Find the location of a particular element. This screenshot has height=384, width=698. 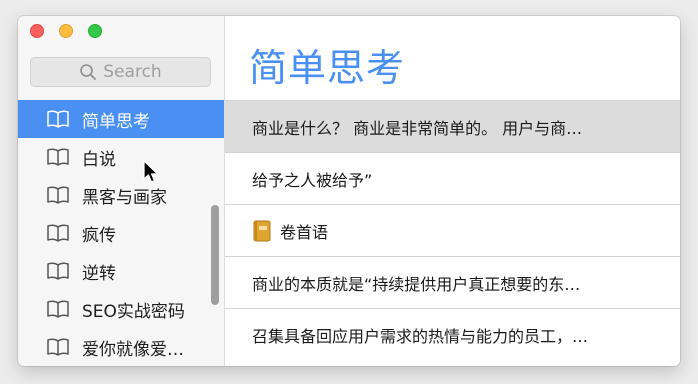

mouse-cursor-icon is located at coordinates (151, 171).